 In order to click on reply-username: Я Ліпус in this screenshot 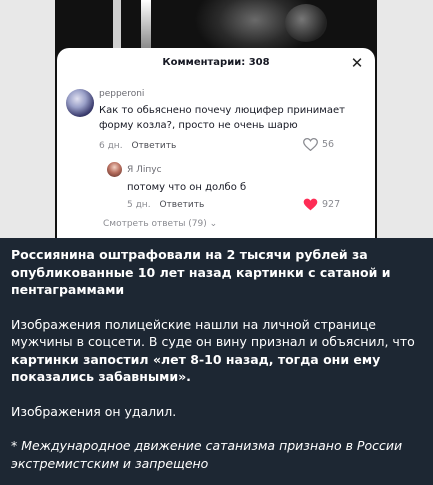, I will do `click(144, 170)`.